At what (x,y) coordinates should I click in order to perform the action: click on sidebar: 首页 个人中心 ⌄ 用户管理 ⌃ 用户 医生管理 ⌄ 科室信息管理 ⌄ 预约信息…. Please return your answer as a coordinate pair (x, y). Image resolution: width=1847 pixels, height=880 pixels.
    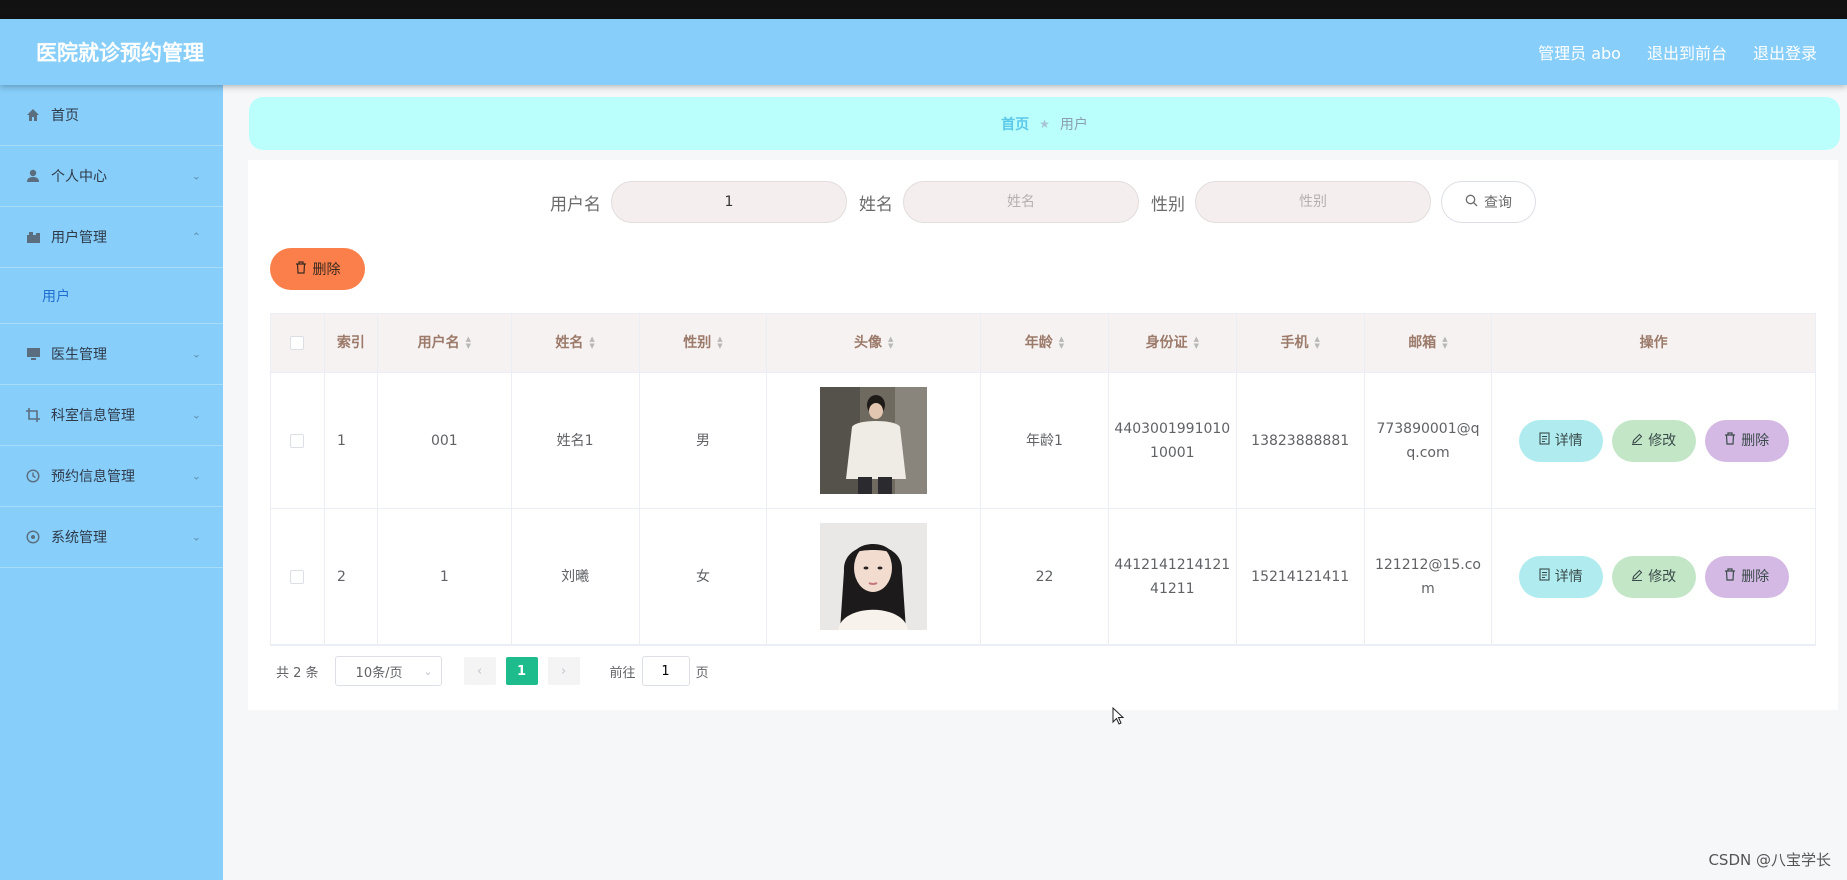
    Looking at the image, I should click on (111, 482).